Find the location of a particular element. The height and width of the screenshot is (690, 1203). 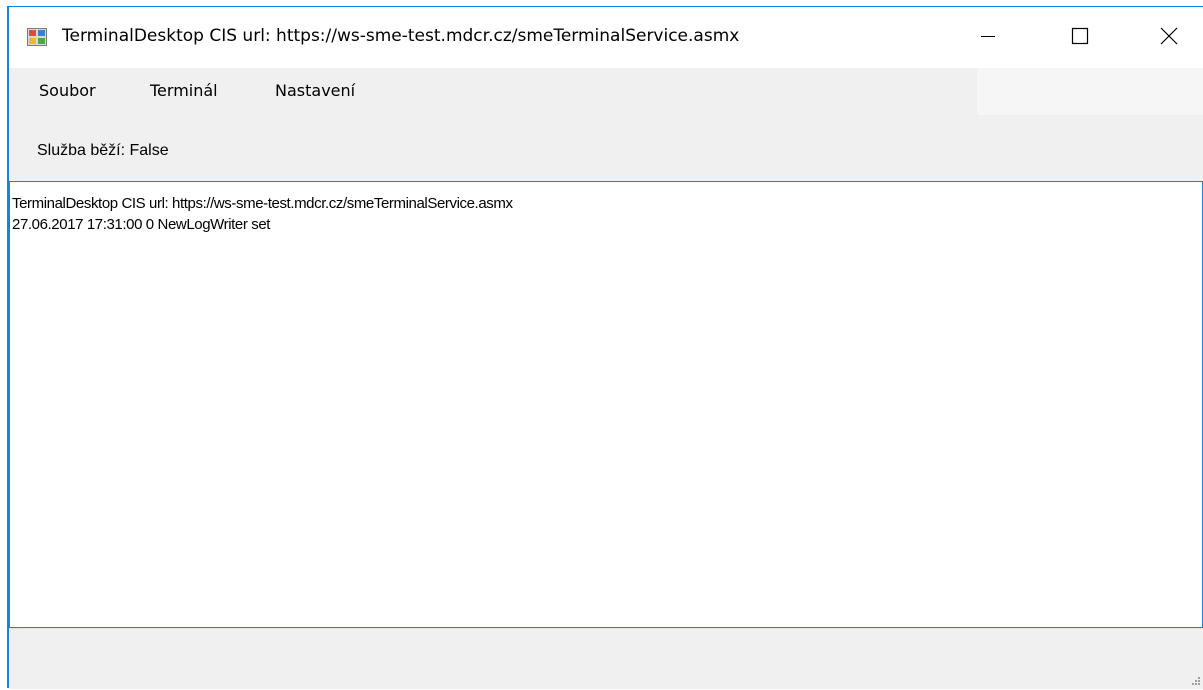

minimize-icon is located at coordinates (988, 38).